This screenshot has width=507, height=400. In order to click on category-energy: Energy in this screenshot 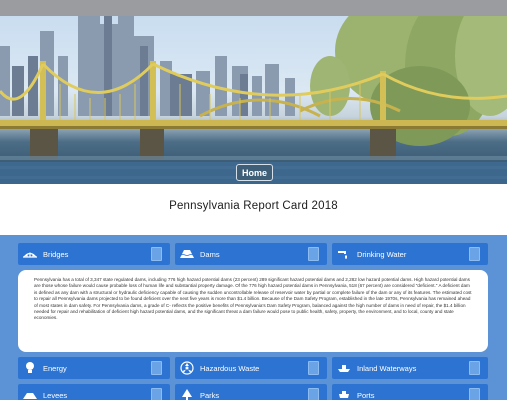, I will do `click(94, 368)`.